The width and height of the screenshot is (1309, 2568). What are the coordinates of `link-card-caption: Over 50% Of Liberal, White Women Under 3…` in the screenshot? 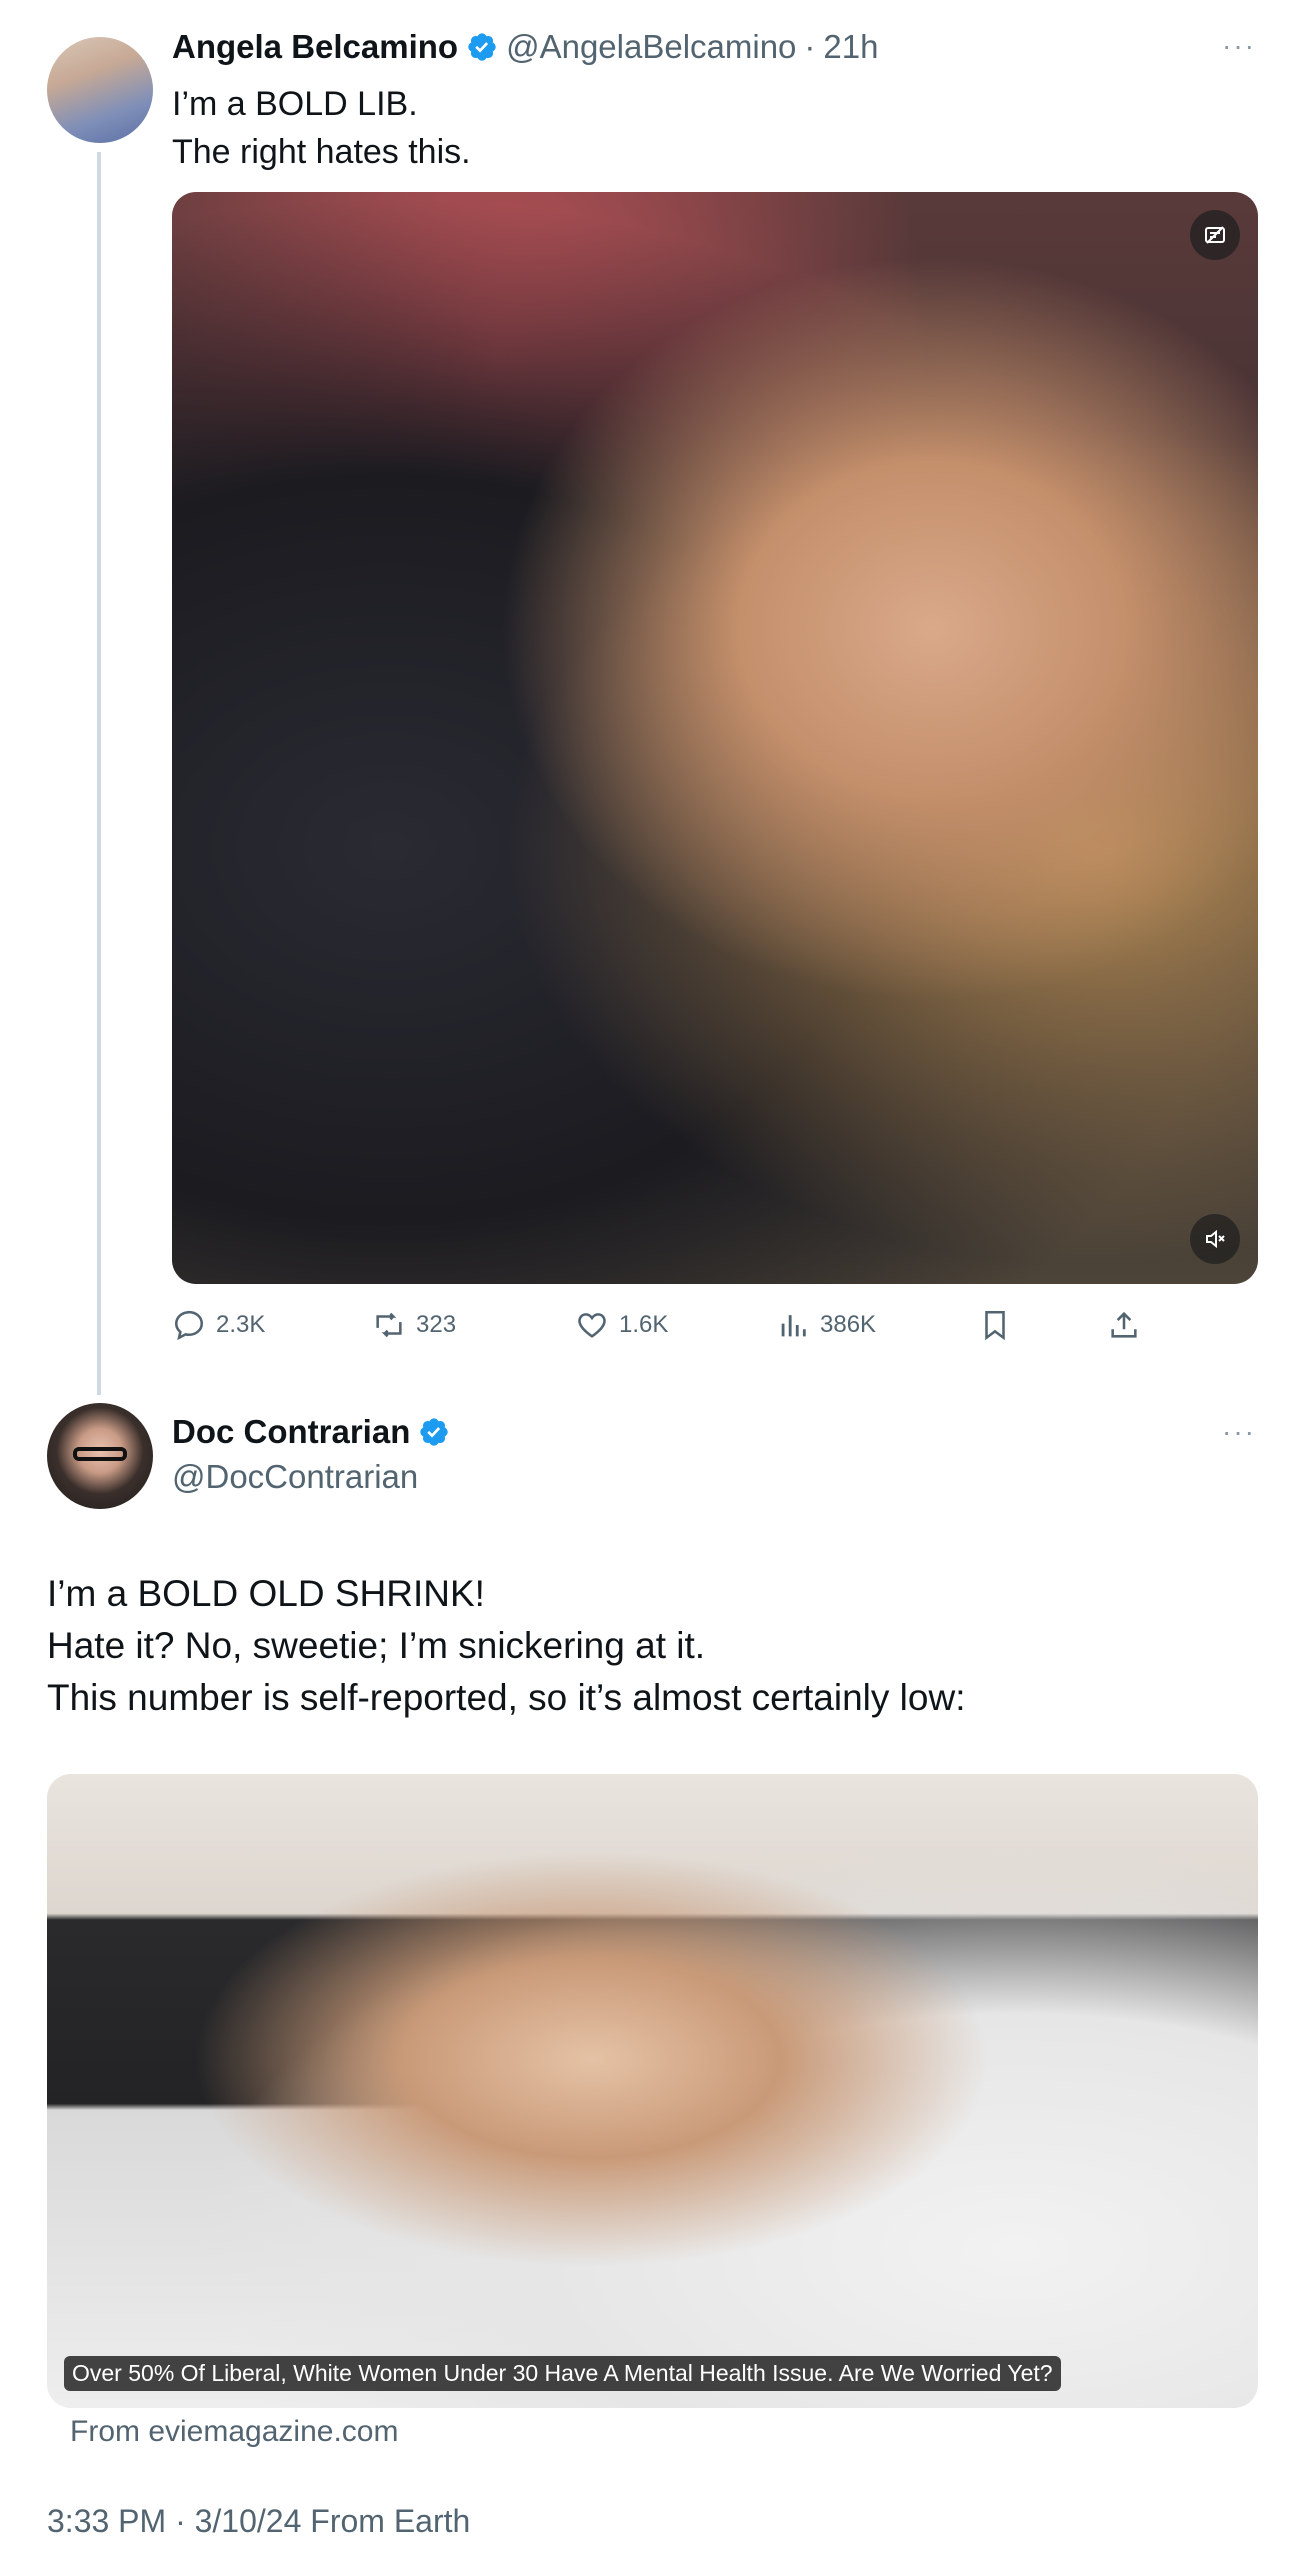 It's located at (562, 2373).